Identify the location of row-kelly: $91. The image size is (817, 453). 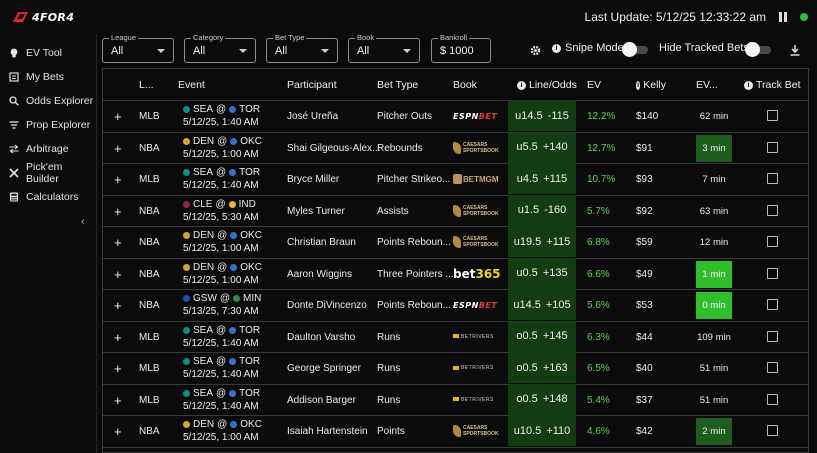
(644, 148).